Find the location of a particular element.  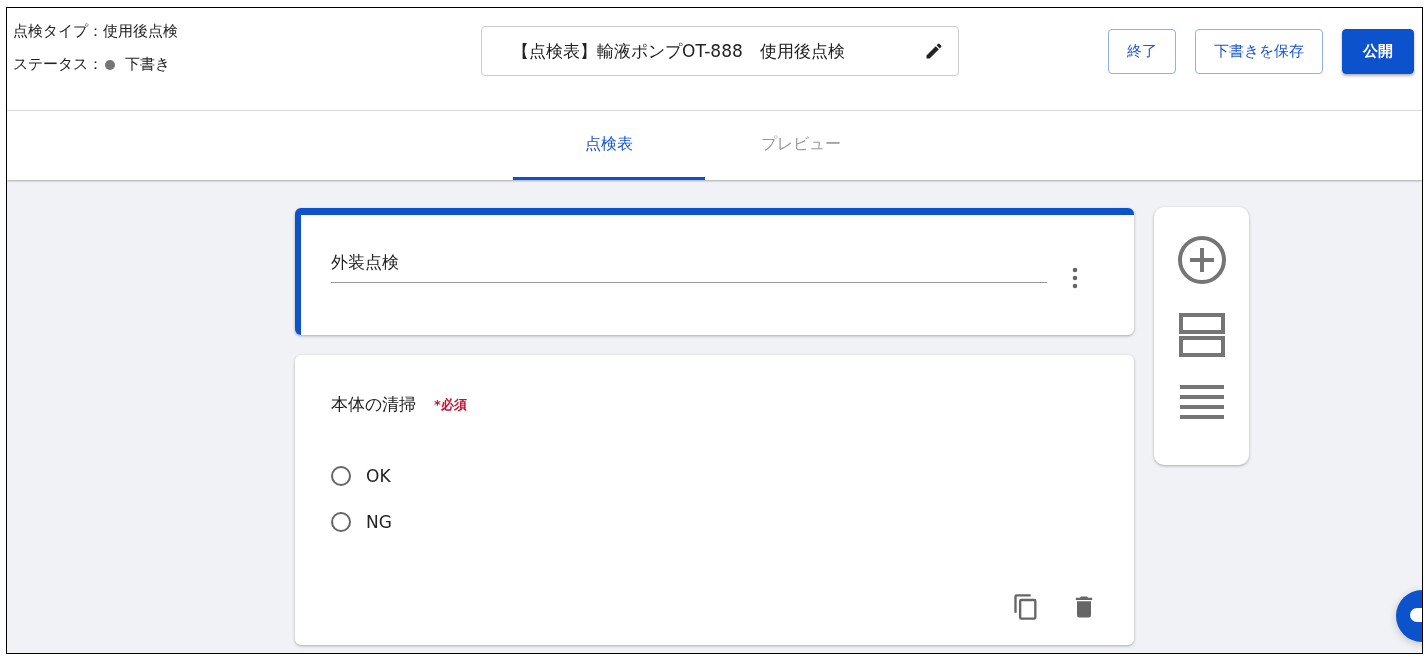

inspection-type-label: 点検タイプ：使用後点検 is located at coordinates (96, 31).